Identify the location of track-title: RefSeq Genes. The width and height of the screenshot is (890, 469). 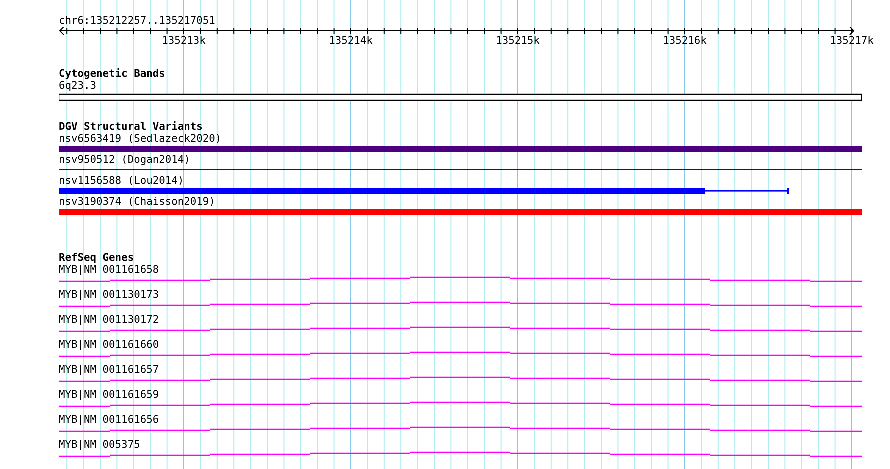
(96, 258).